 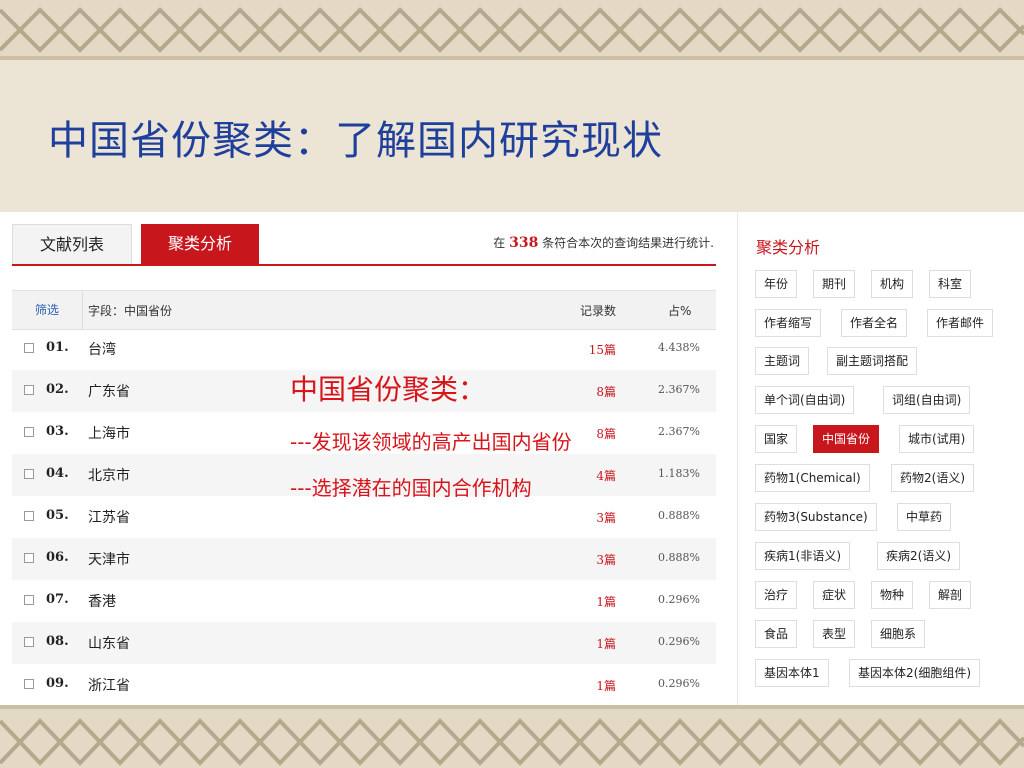 What do you see at coordinates (499, 243) in the screenshot?
I see `stat-prefix: 在` at bounding box center [499, 243].